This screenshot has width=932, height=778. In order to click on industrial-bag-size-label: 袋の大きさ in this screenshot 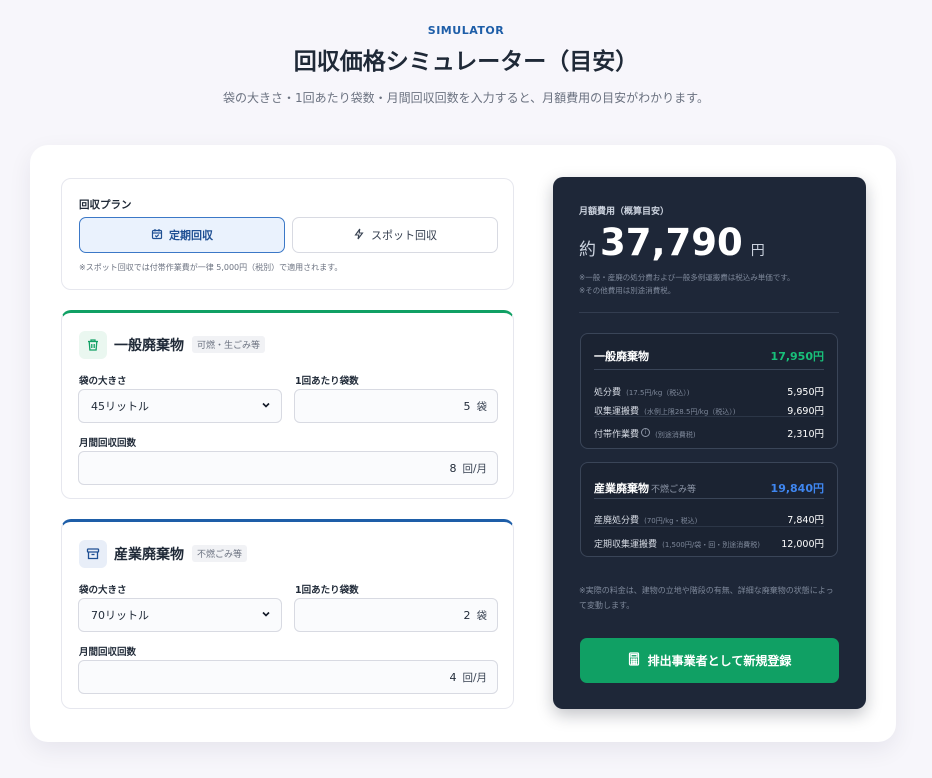, I will do `click(103, 590)`.